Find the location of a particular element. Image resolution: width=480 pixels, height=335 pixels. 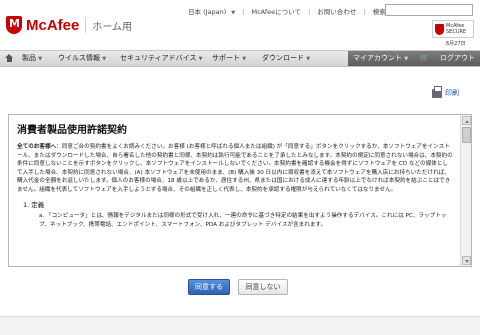

disagree-button: 同意しない is located at coordinates (263, 287).